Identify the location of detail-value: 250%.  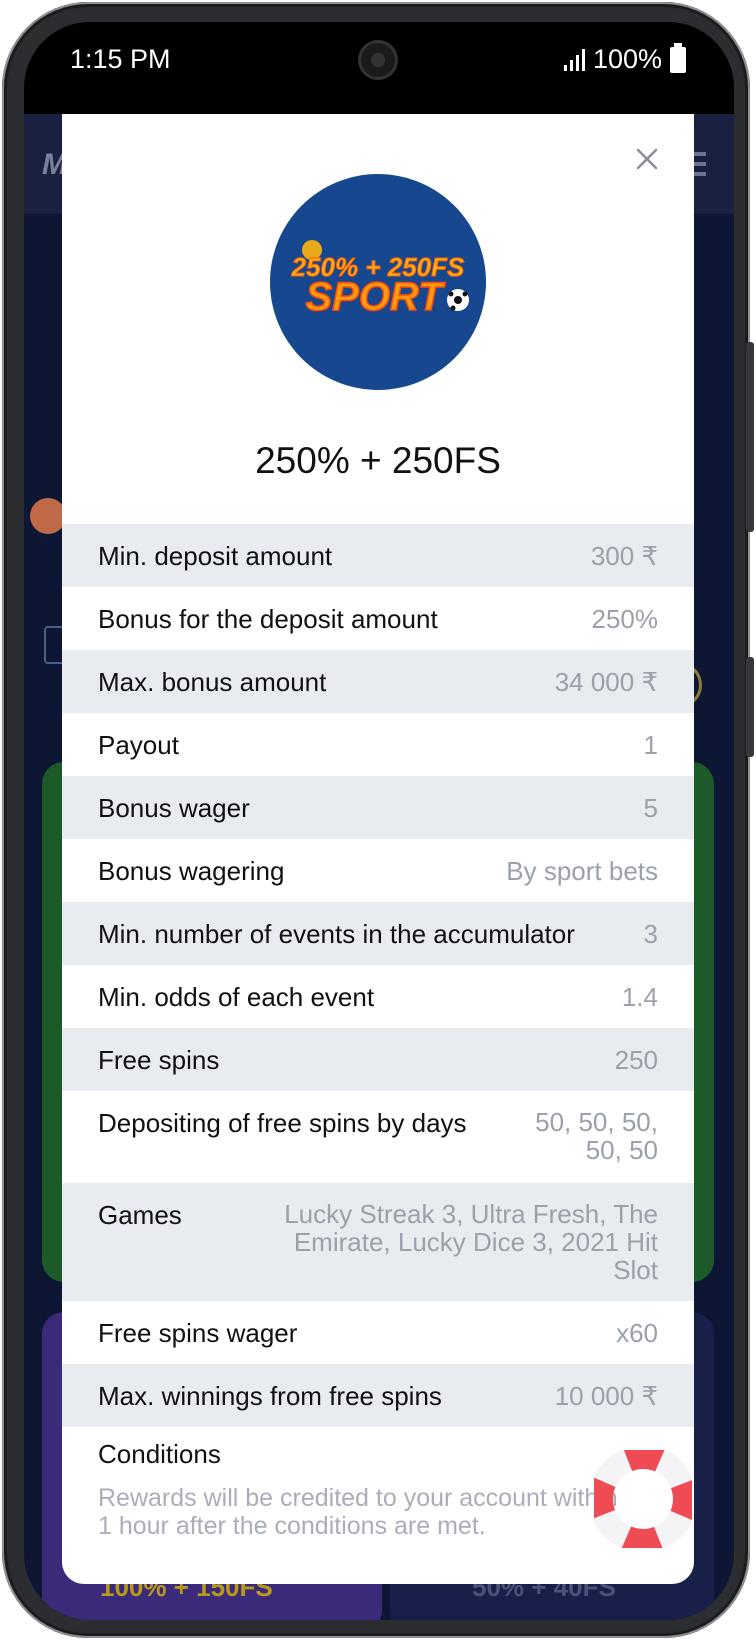
(625, 619).